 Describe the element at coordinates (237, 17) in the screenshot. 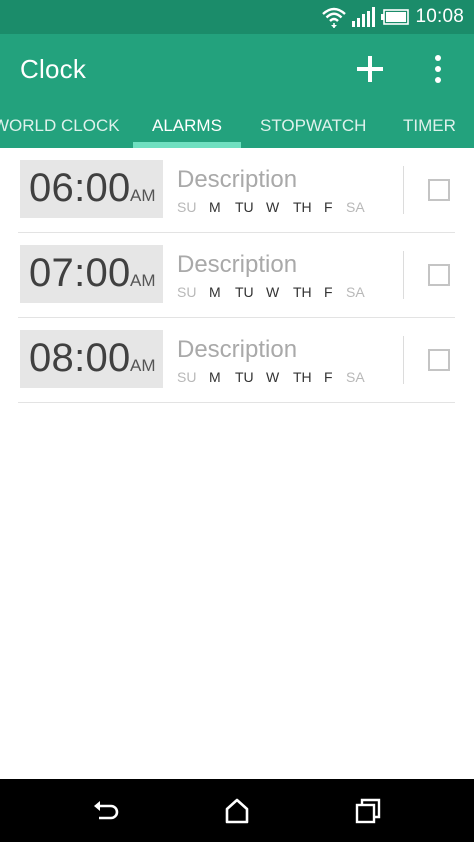

I see `status-bar: 10:08` at that location.